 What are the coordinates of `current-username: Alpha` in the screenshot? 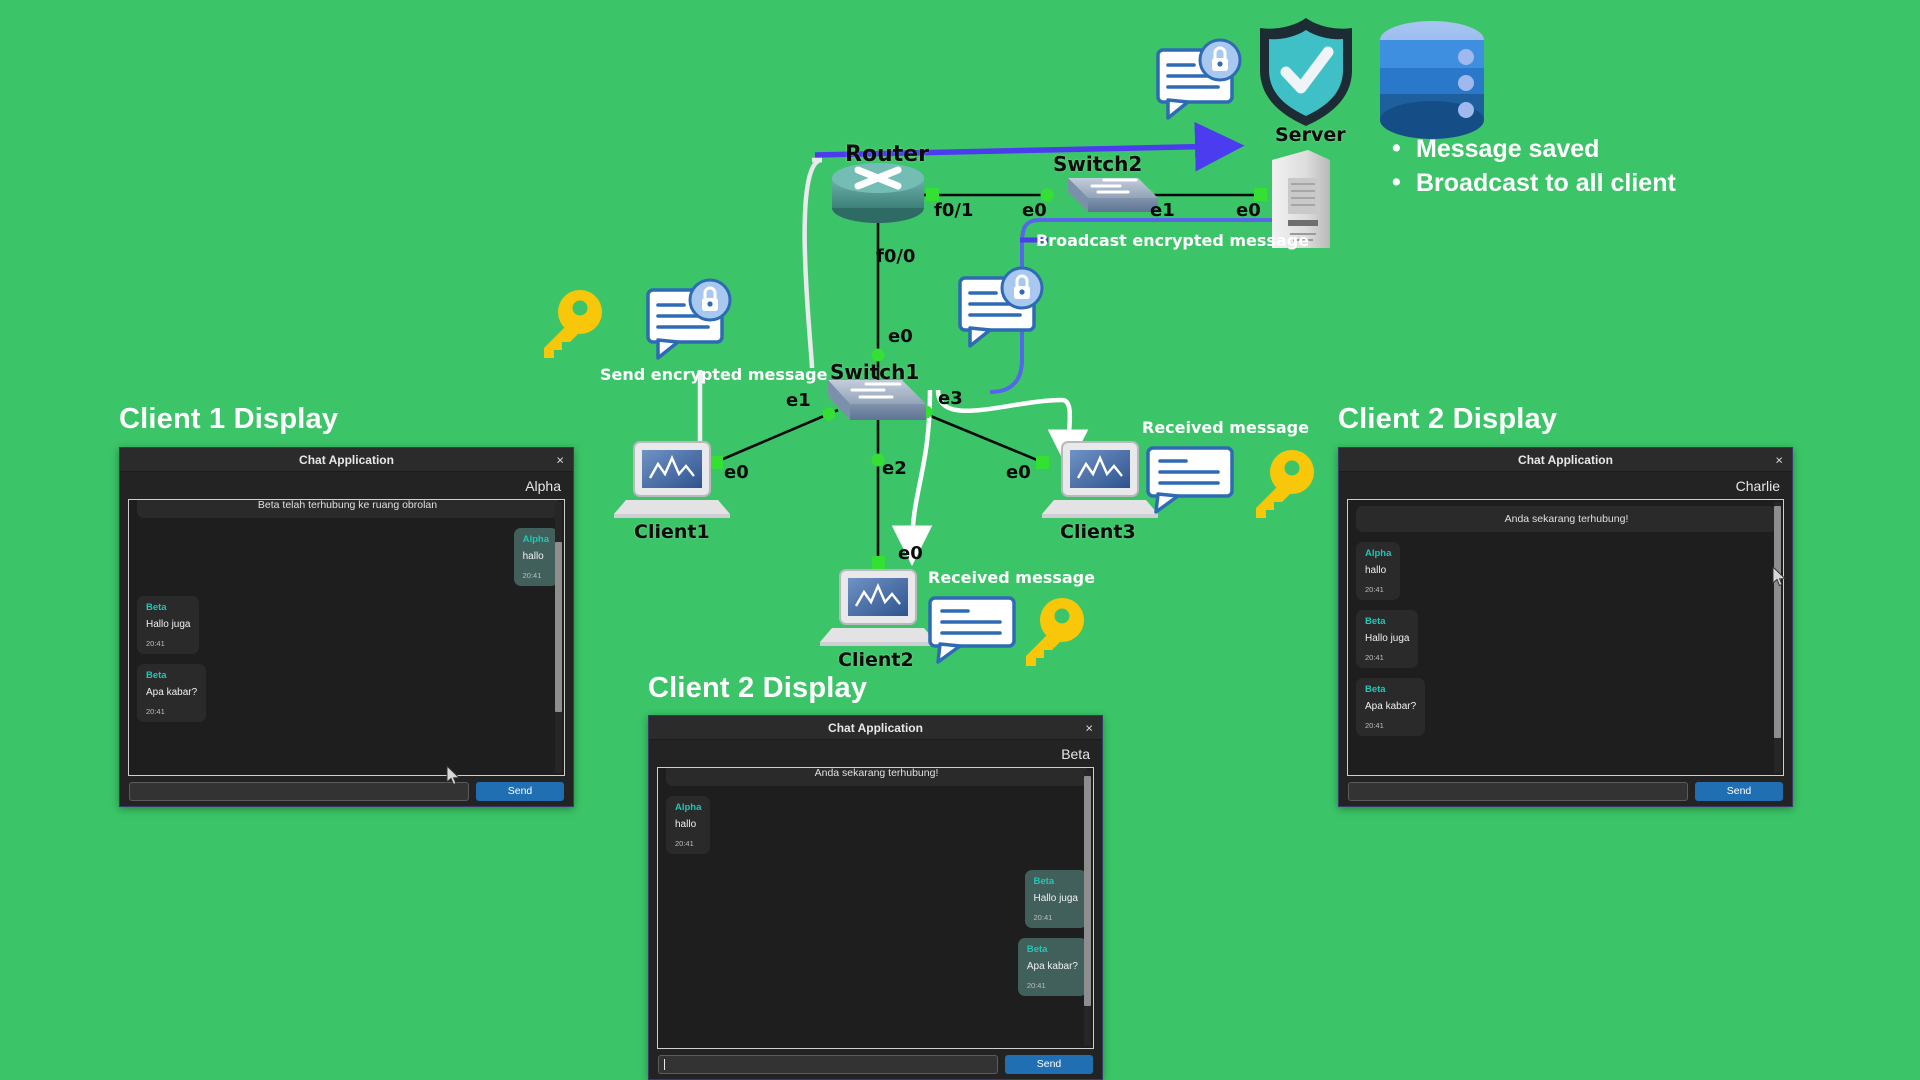 It's located at (543, 485).